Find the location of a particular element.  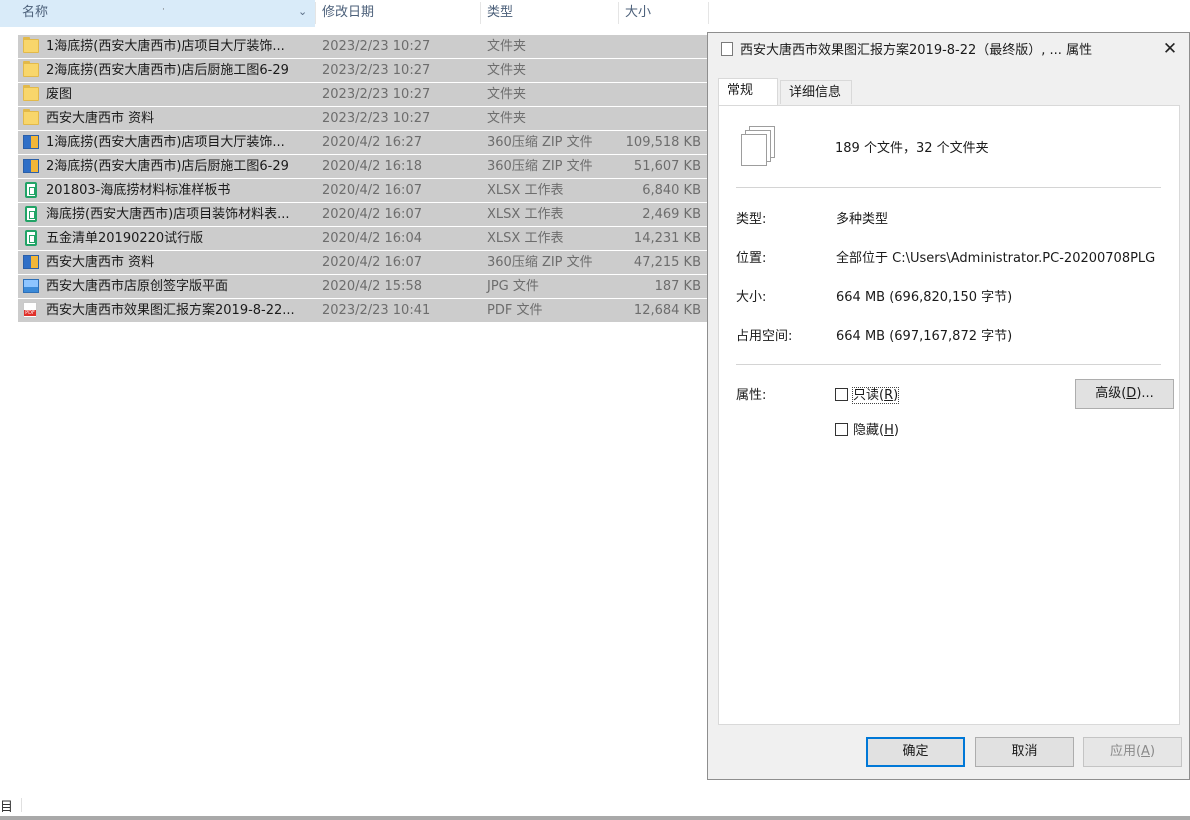

hidden-checkbox: 隐藏(H) is located at coordinates (867, 431).